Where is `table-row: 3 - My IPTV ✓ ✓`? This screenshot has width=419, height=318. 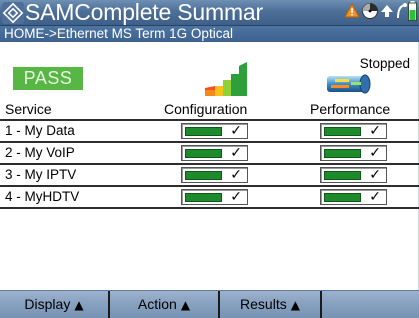
table-row: 3 - My IPTV ✓ ✓ is located at coordinates (209, 174).